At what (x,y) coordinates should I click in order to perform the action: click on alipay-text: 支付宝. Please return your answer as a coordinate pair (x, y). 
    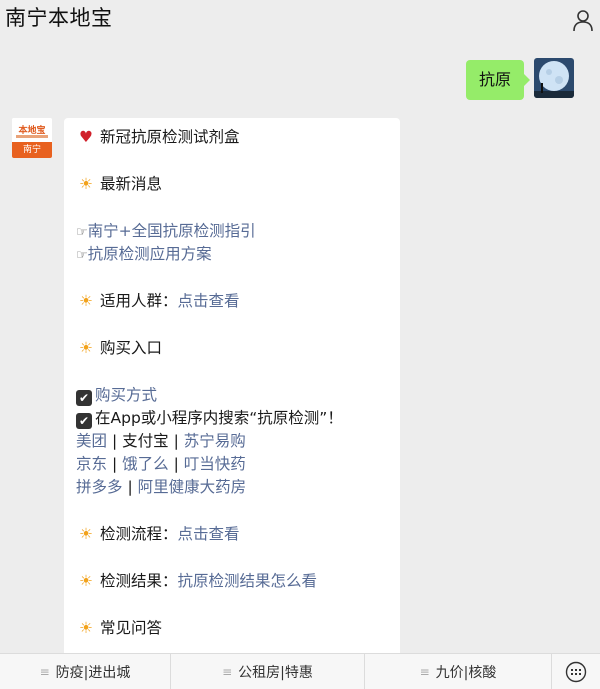
    Looking at the image, I should click on (145, 441).